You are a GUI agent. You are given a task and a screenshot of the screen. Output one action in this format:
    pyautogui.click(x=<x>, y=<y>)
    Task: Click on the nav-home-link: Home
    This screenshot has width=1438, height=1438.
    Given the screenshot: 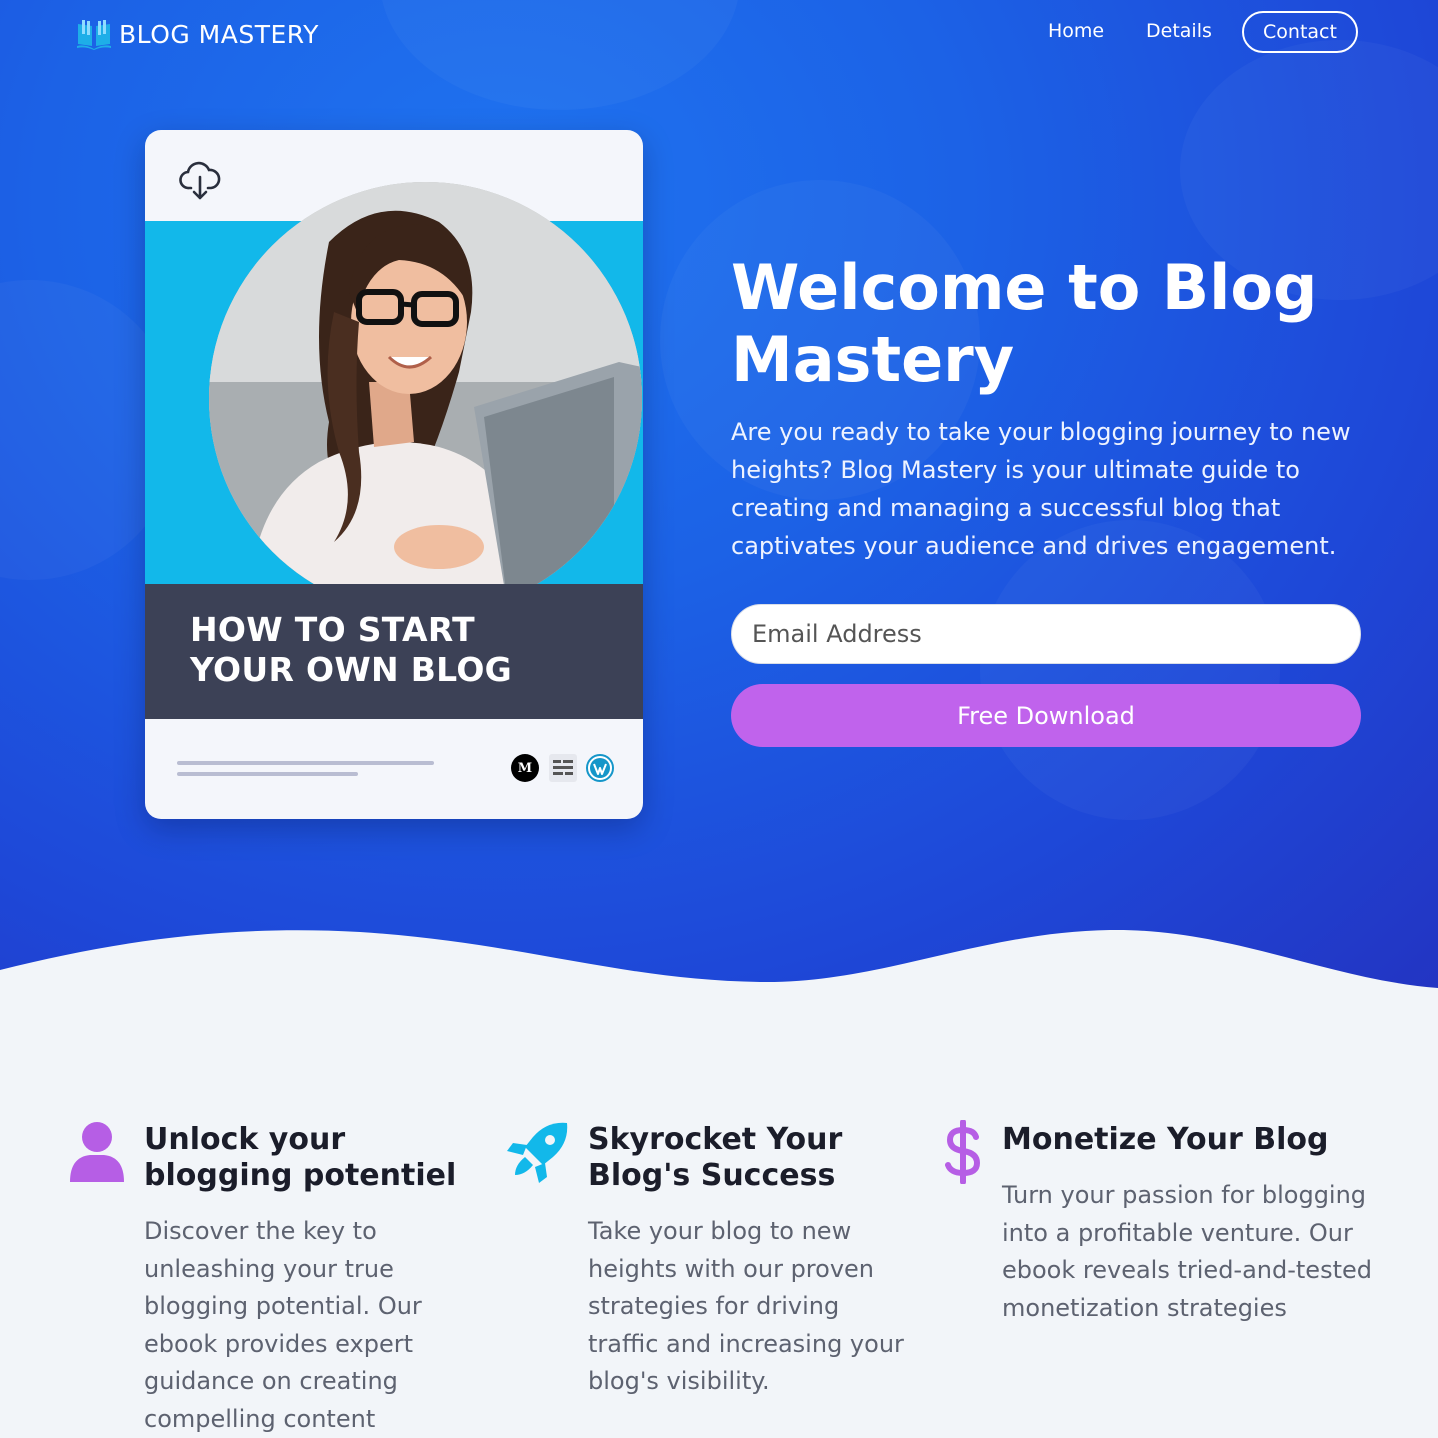 What is the action you would take?
    pyautogui.click(x=1076, y=31)
    